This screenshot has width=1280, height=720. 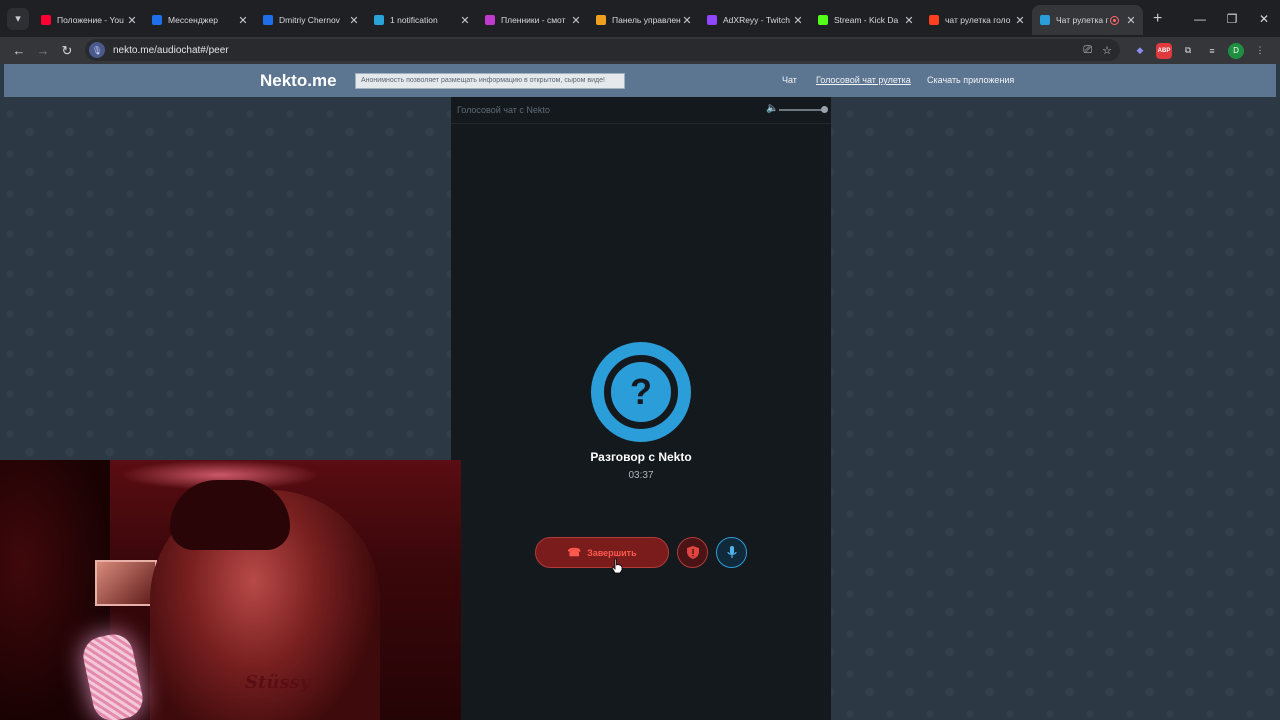 What do you see at coordinates (601, 20) in the screenshot?
I see `donation-icon` at bounding box center [601, 20].